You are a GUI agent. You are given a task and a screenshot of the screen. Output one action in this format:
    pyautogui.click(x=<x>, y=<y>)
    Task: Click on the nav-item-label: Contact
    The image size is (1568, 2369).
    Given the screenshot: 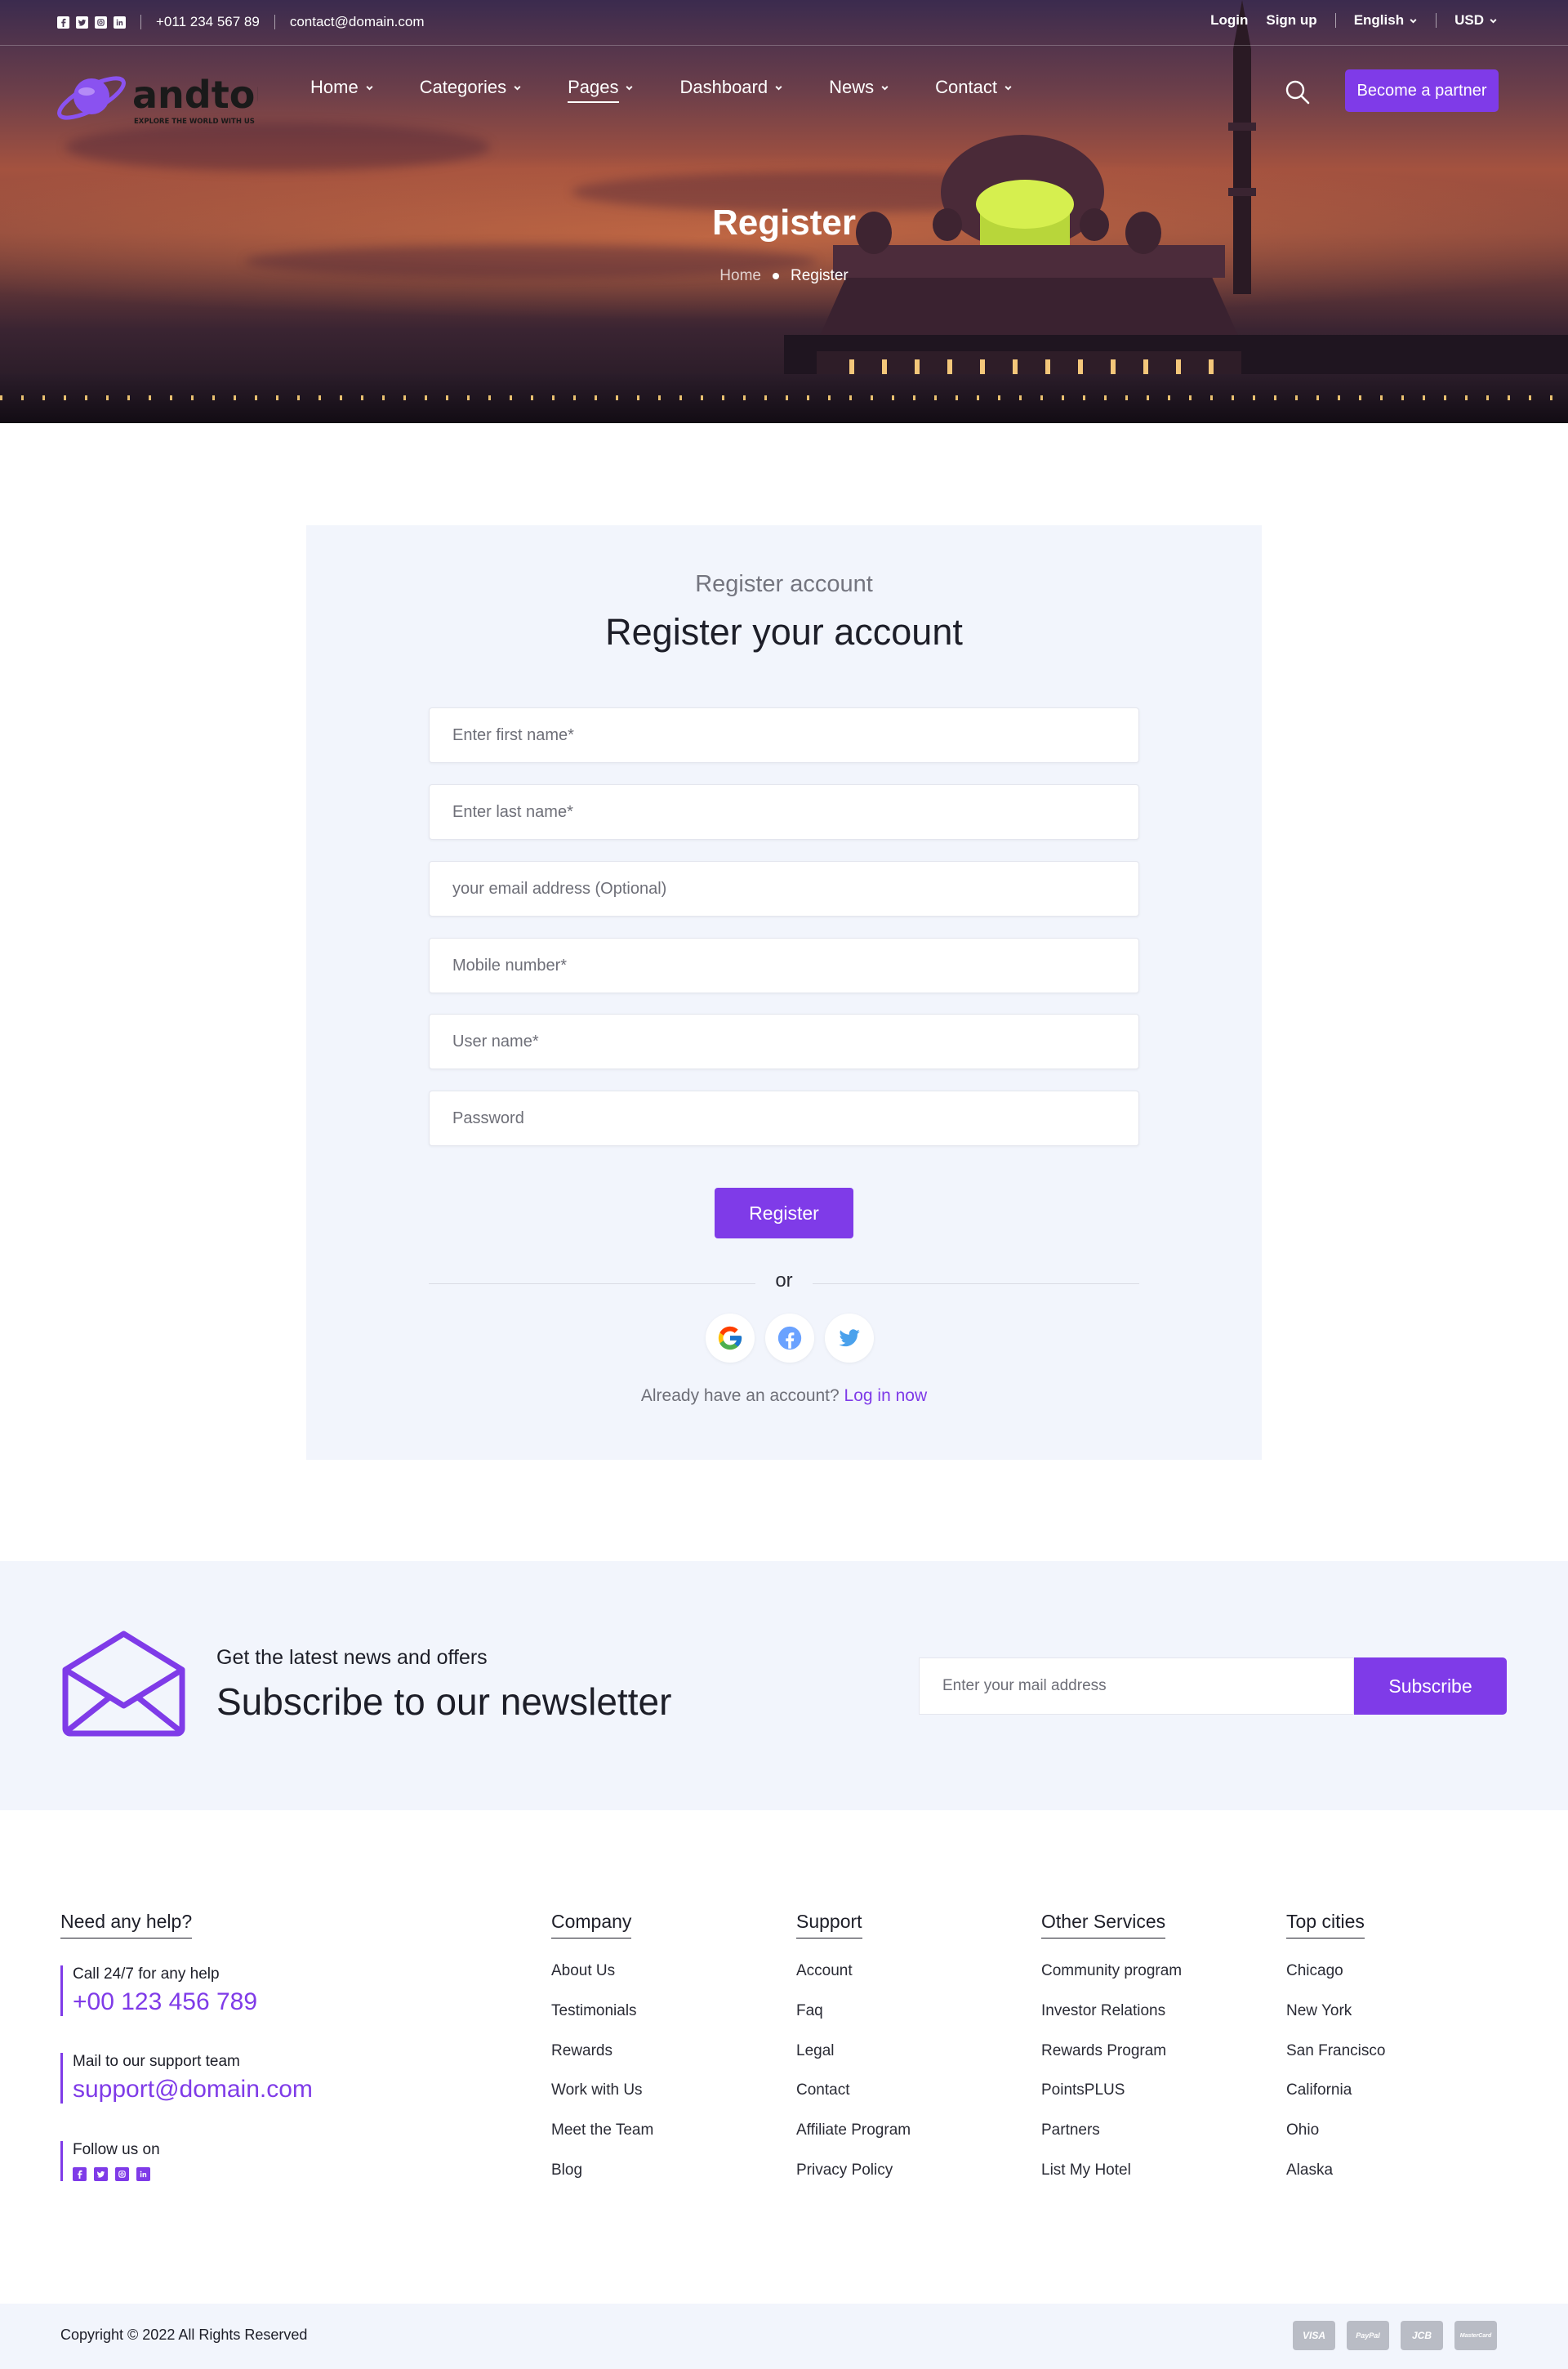 What is the action you would take?
    pyautogui.click(x=966, y=87)
    